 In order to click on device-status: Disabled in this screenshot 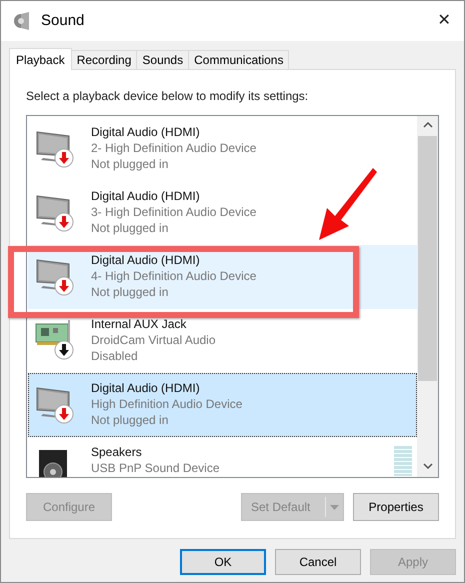, I will do `click(115, 356)`.